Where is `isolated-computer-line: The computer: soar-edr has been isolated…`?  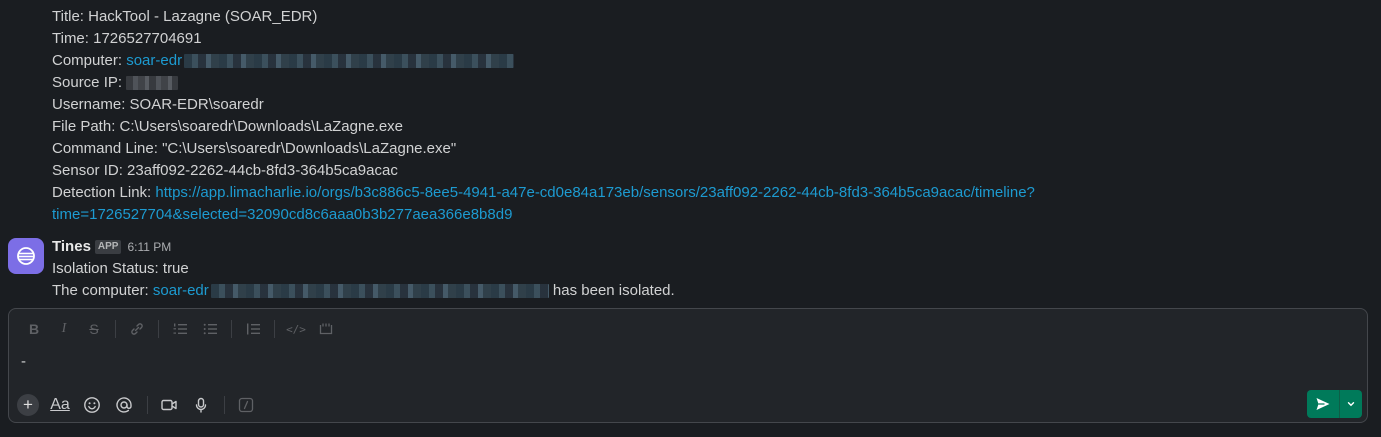
isolated-computer-line: The computer: soar-edr has been isolated… is located at coordinates (363, 291).